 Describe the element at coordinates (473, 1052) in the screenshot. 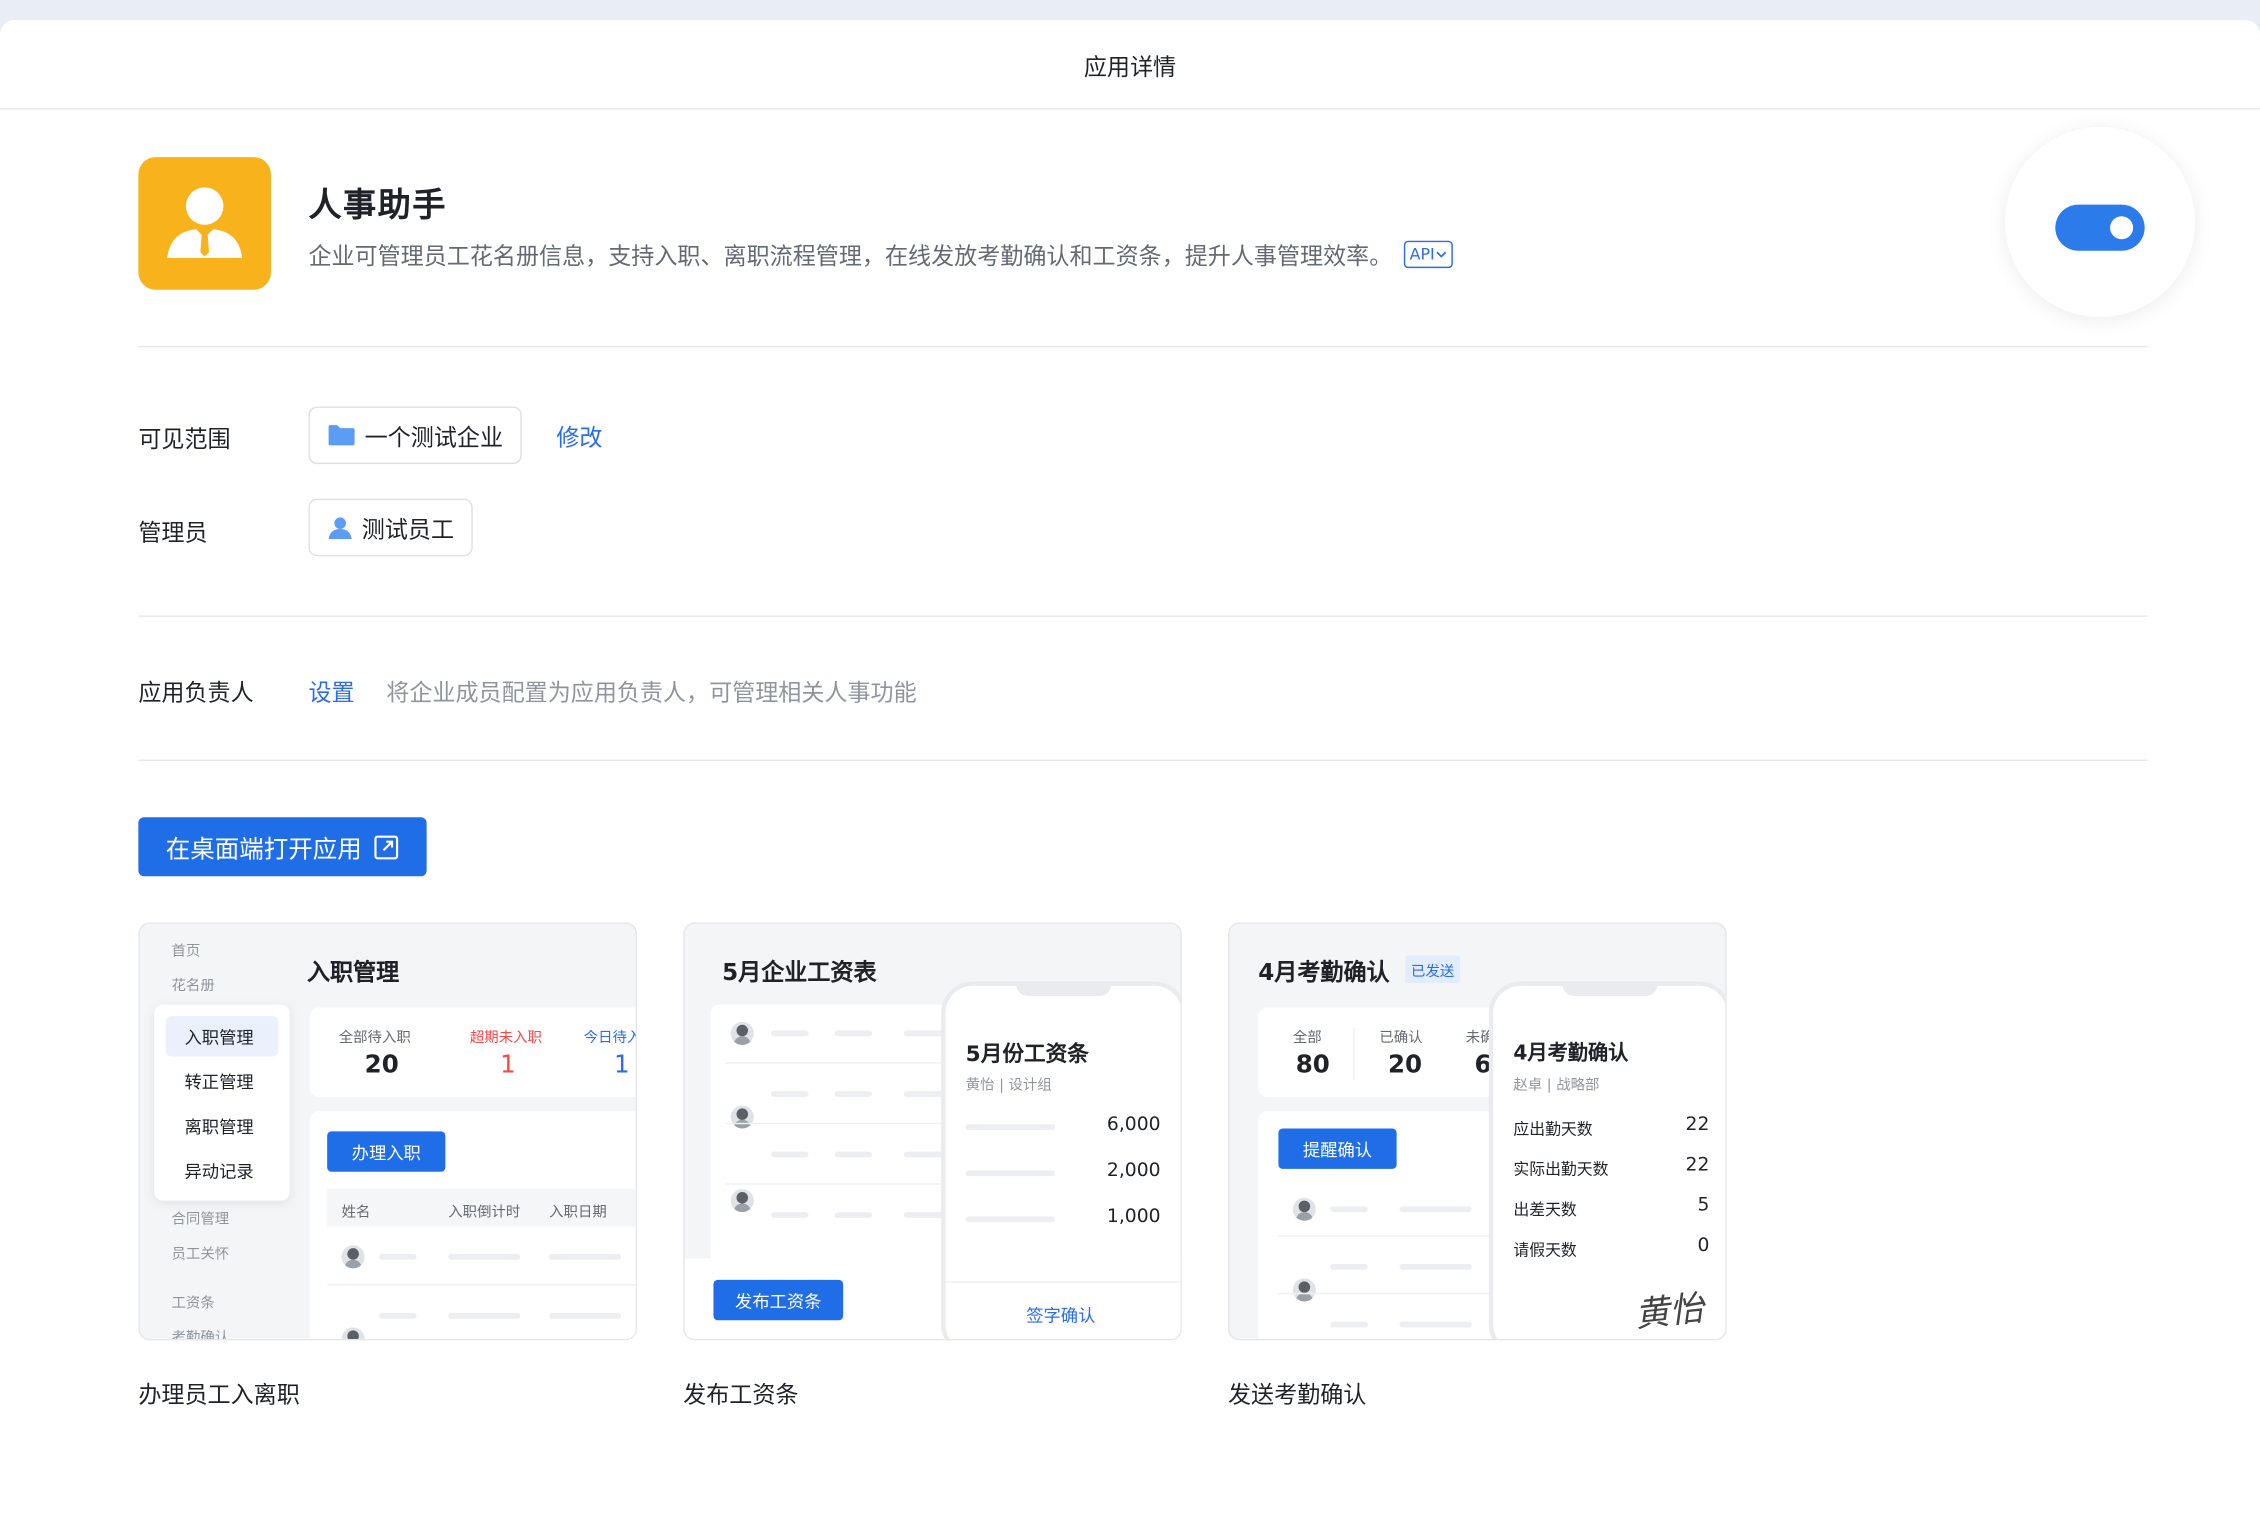

I see `stats-card: 全部待入职 20 超期未入职 1 今日待入 1` at that location.